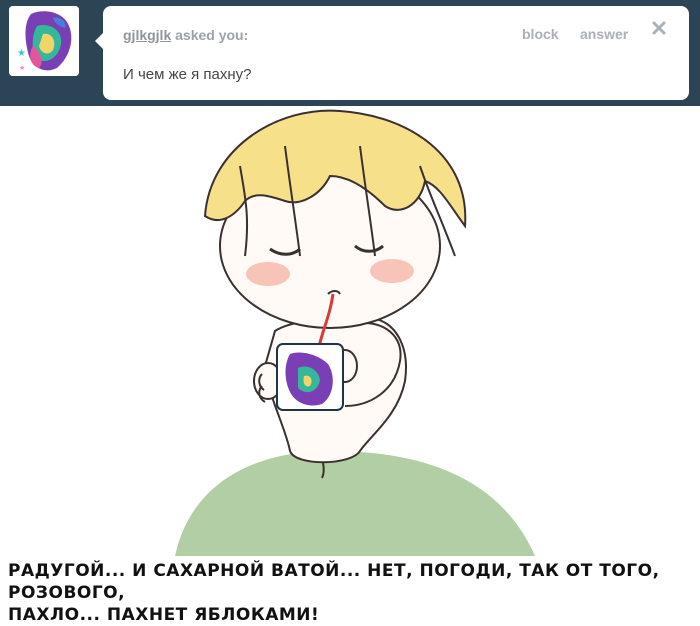 The width and height of the screenshot is (700, 626). Describe the element at coordinates (268, 274) in the screenshot. I see `left-blush` at that location.